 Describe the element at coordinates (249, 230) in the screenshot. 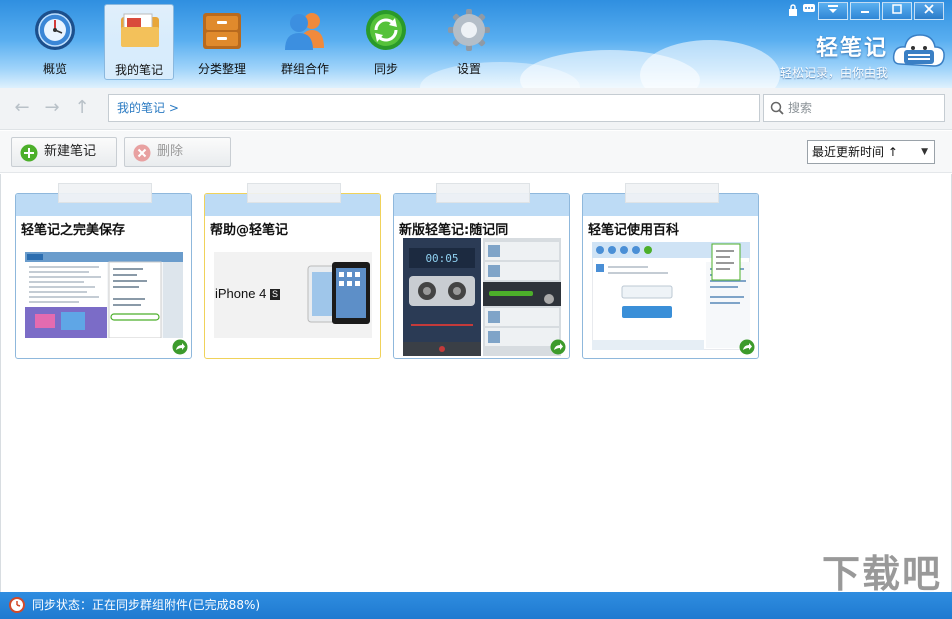

I see `note-title: 帮助@轻笔记` at that location.